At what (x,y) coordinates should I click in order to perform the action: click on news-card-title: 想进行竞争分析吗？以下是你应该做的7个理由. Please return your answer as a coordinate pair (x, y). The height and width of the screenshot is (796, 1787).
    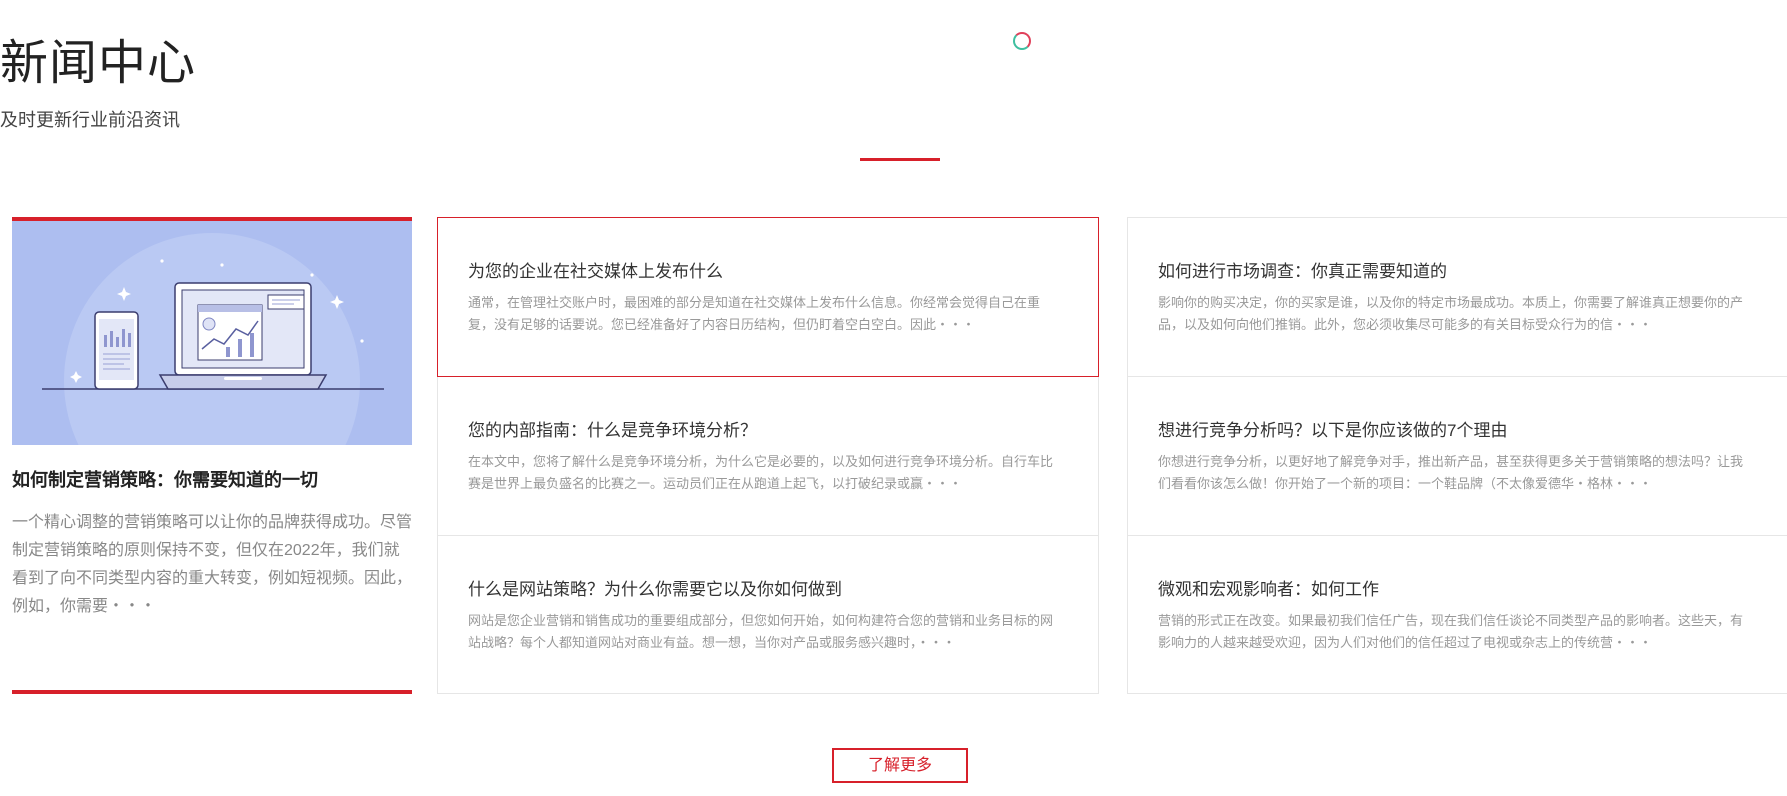
    Looking at the image, I should click on (1467, 431).